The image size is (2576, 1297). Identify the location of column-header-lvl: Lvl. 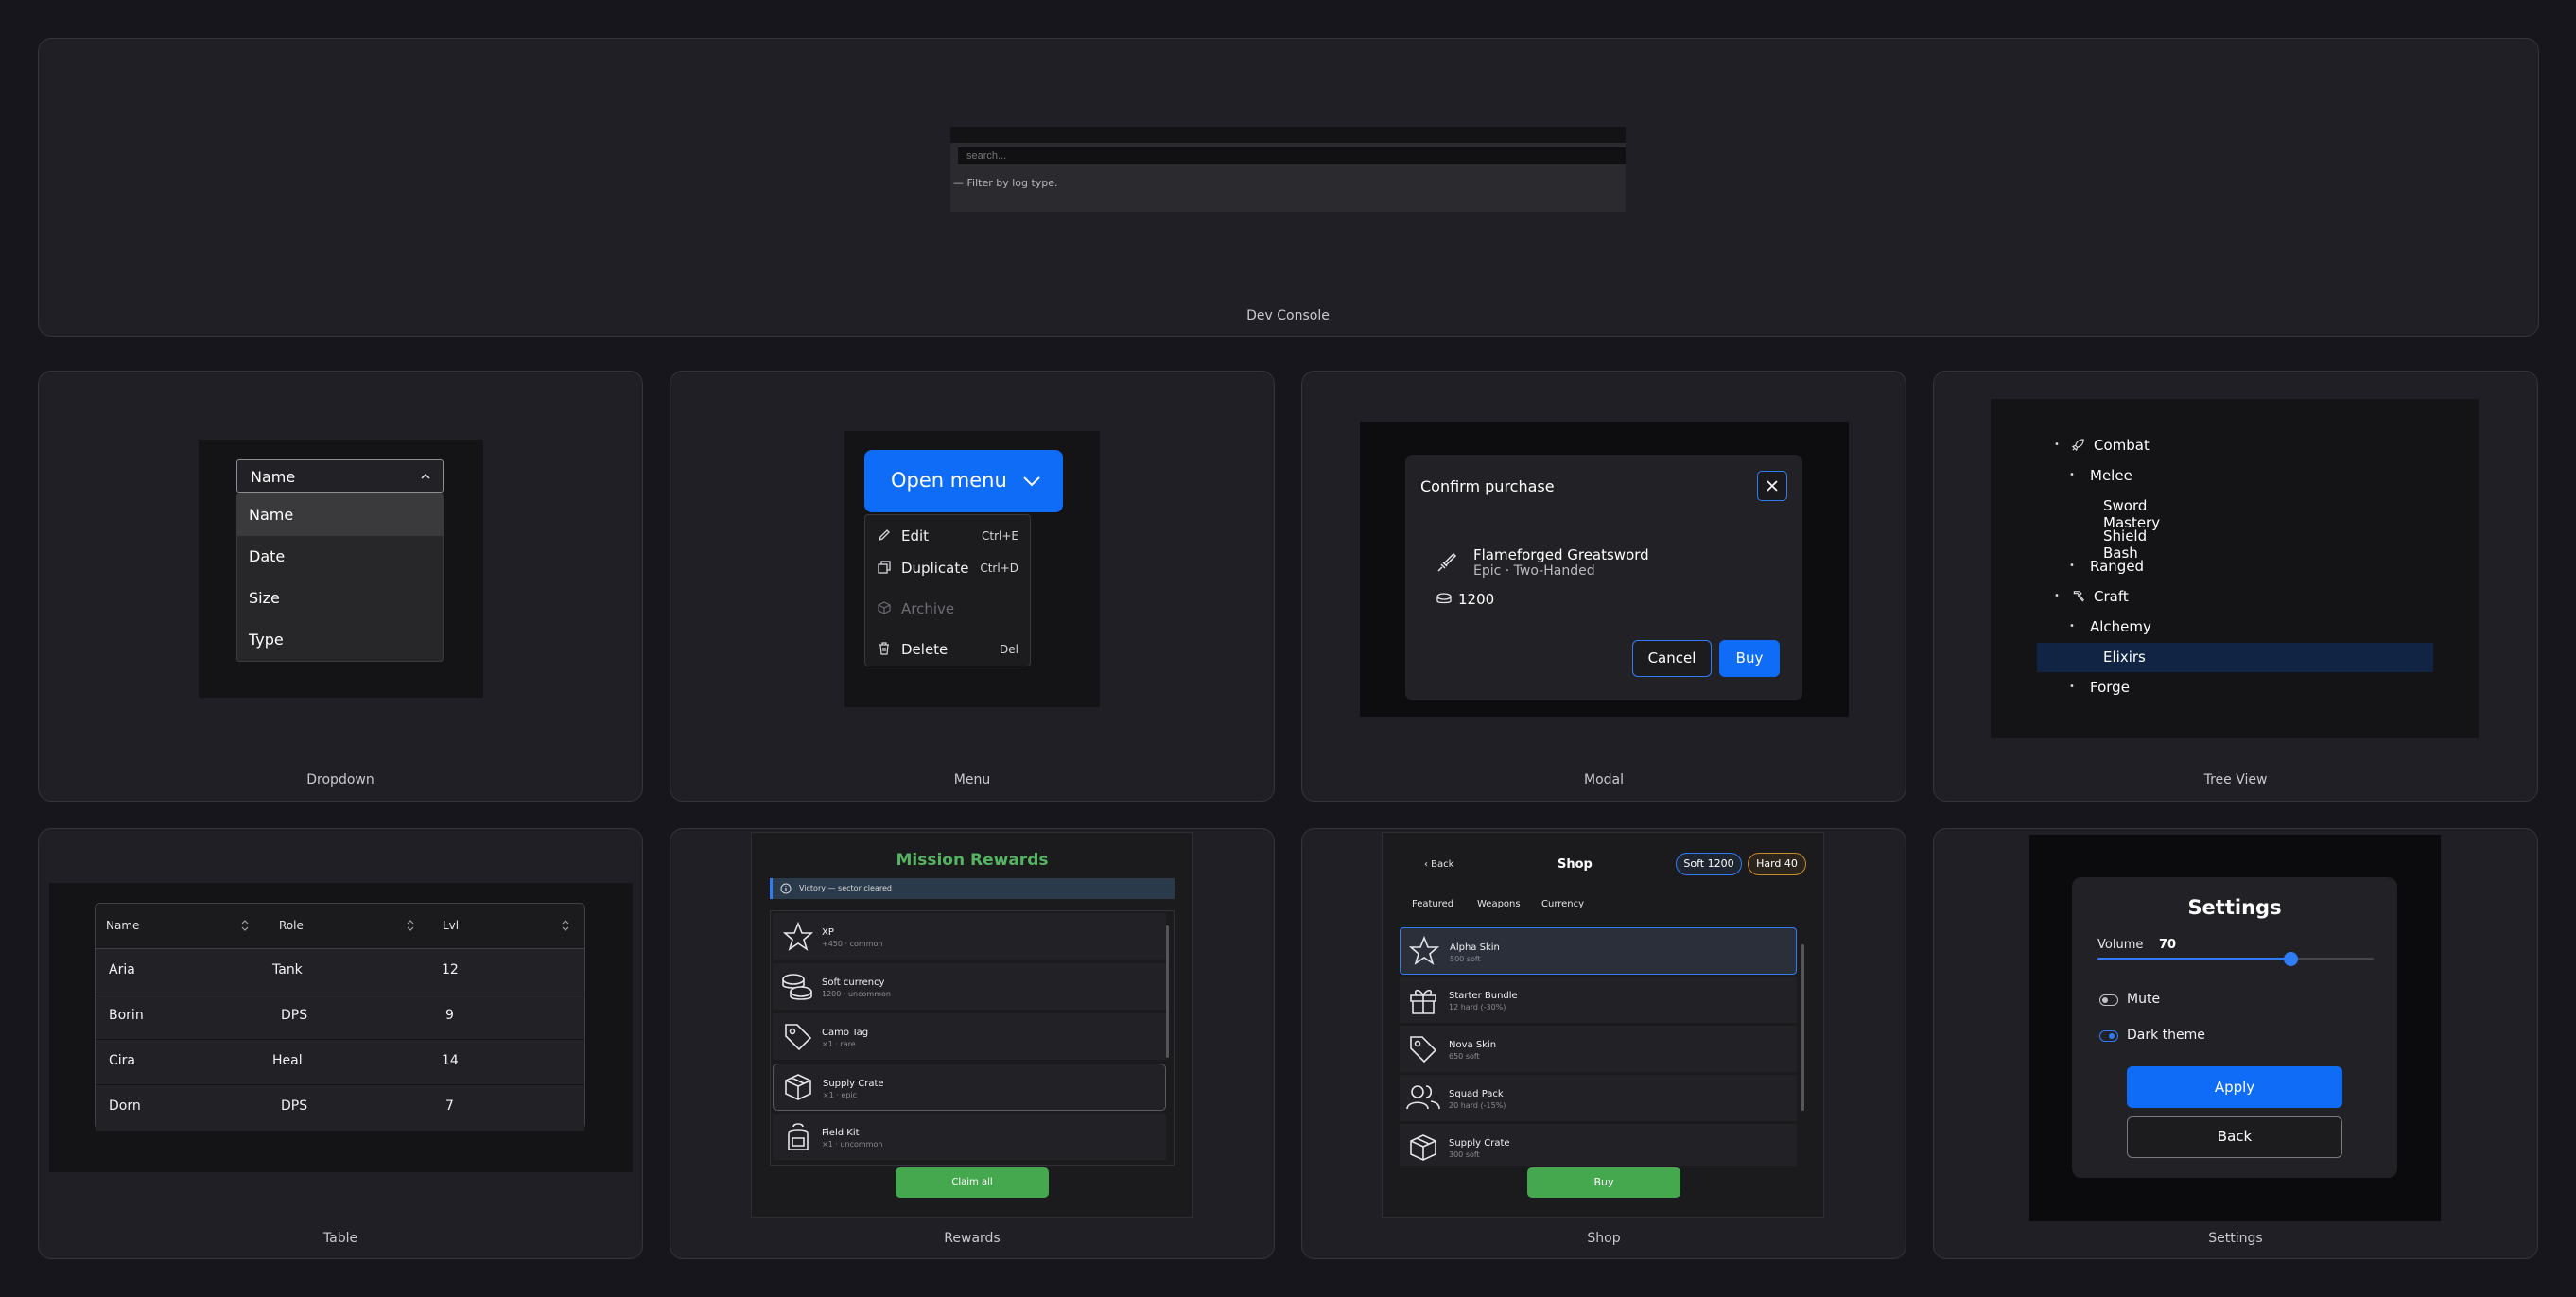
(451, 925).